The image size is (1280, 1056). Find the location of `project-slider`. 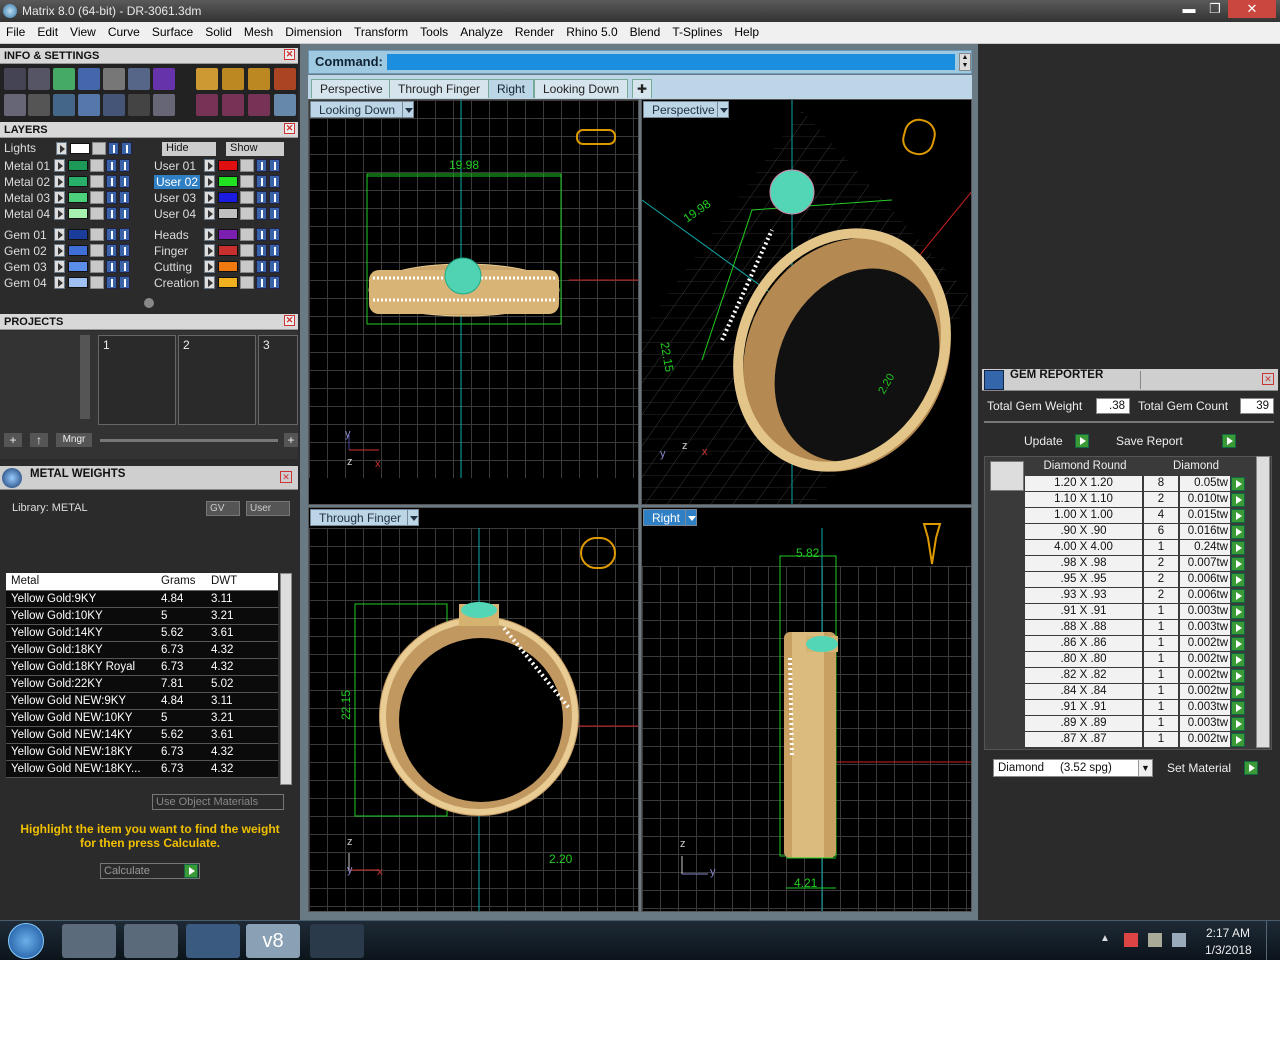

project-slider is located at coordinates (189, 440).